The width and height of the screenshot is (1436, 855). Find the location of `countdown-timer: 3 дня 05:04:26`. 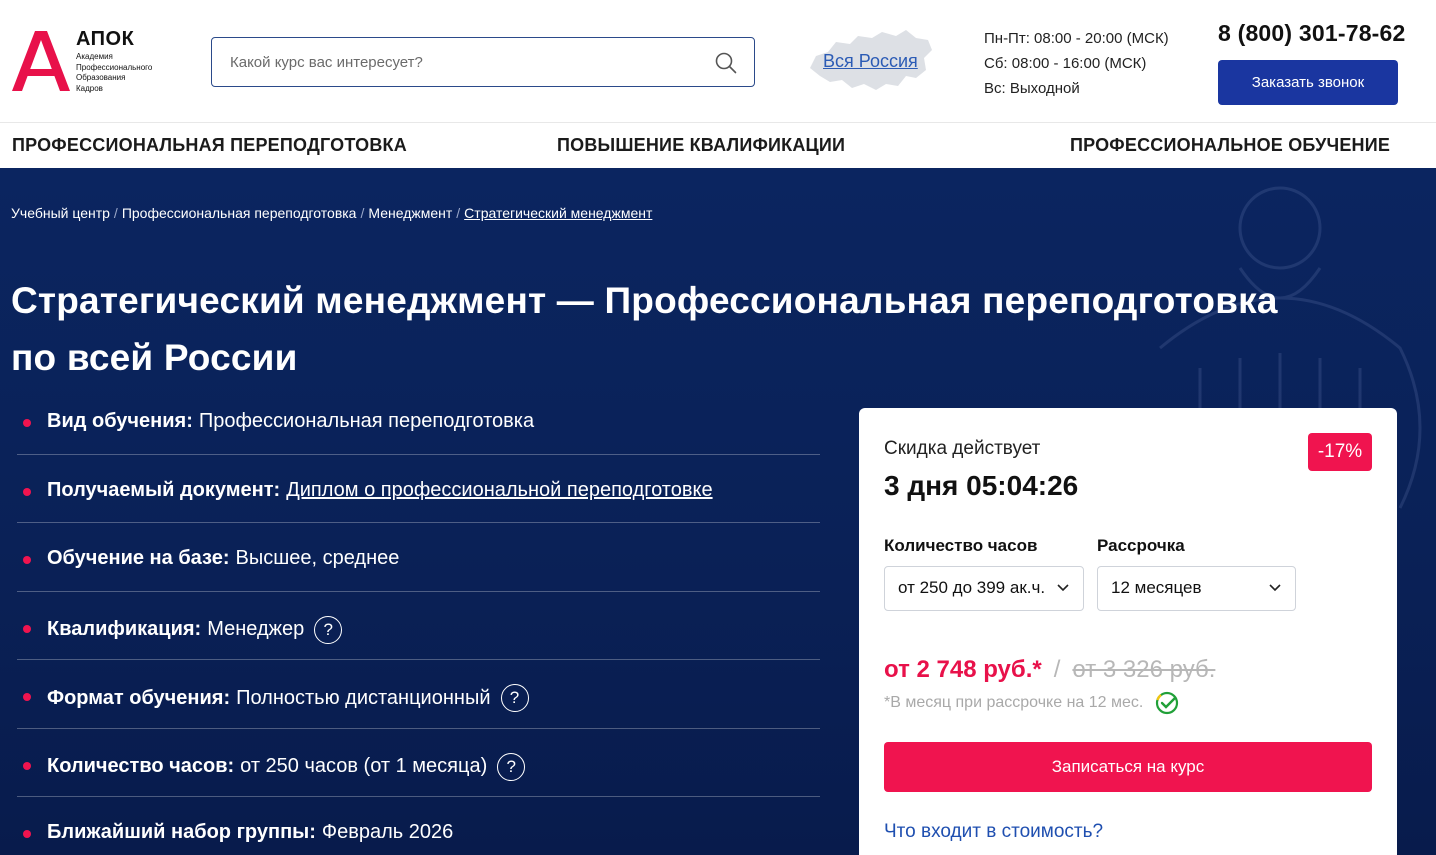

countdown-timer: 3 дня 05:04:26 is located at coordinates (981, 485).